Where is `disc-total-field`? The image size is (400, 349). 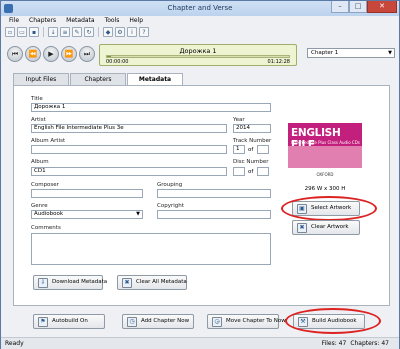 disc-total-field is located at coordinates (263, 171).